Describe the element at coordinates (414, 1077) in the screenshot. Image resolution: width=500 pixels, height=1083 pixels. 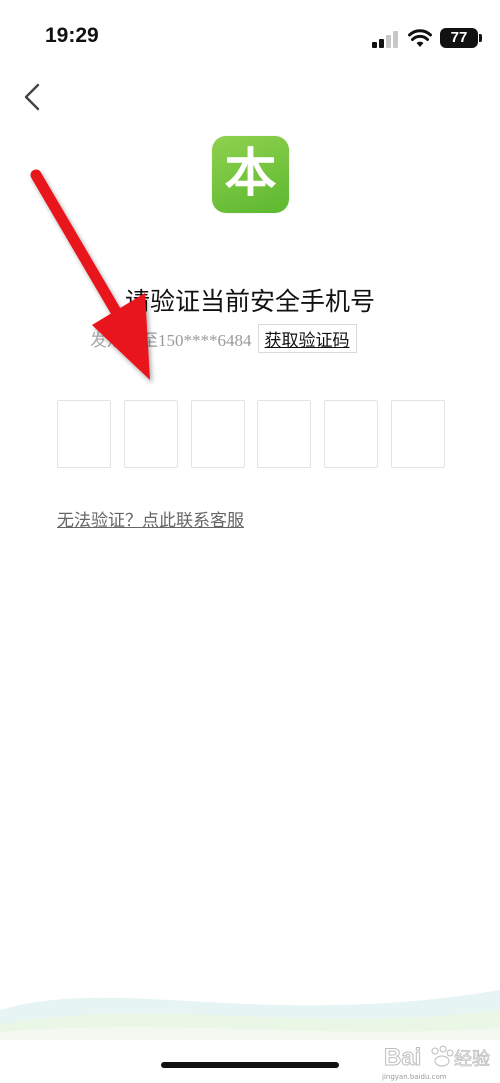
I see `watermark-url: jingyan.baidu.com` at that location.